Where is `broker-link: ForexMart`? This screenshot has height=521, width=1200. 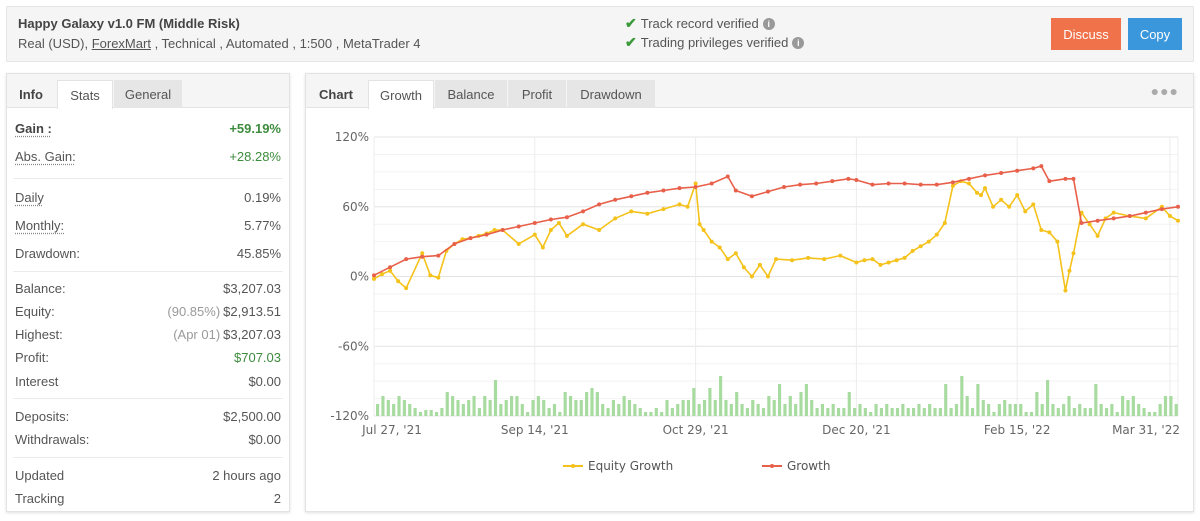 broker-link: ForexMart is located at coordinates (121, 43).